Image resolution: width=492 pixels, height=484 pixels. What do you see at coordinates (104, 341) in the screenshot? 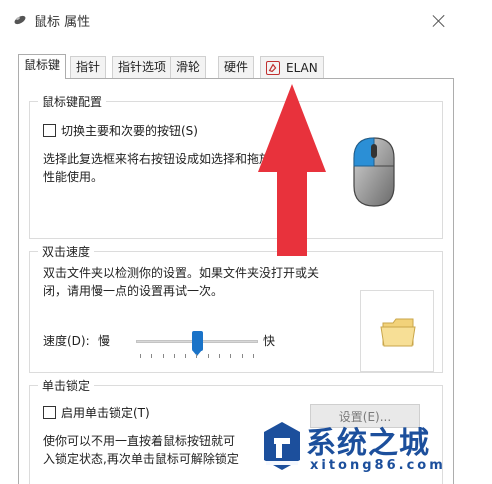
I see `slow-label: 慢` at bounding box center [104, 341].